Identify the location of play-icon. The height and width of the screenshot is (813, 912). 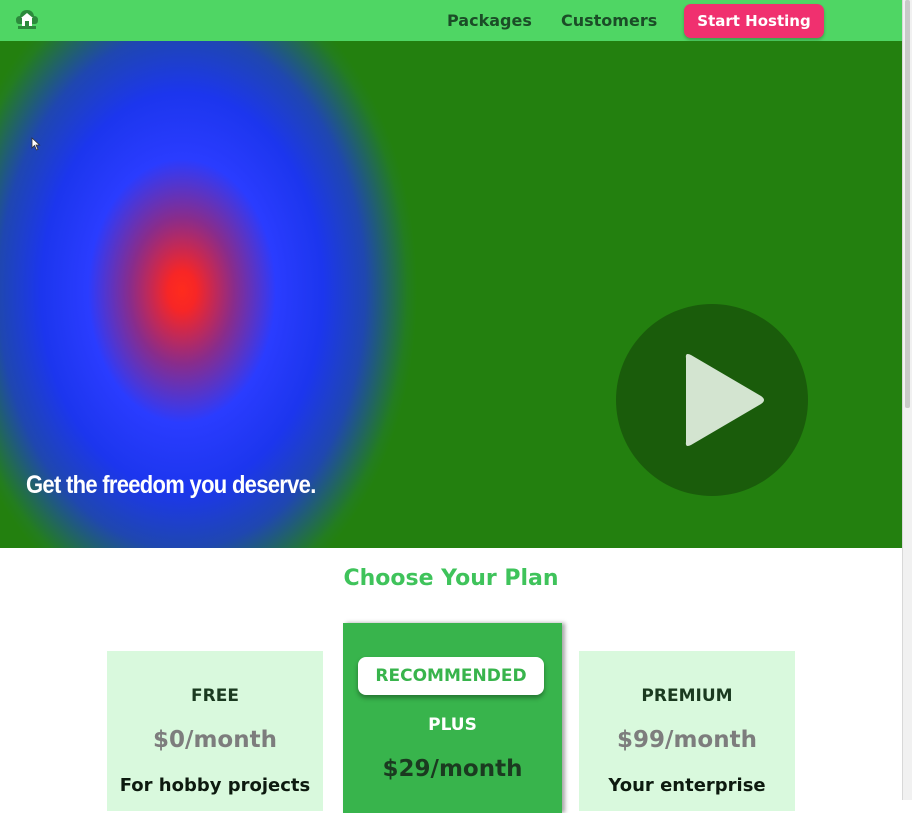
(724, 400).